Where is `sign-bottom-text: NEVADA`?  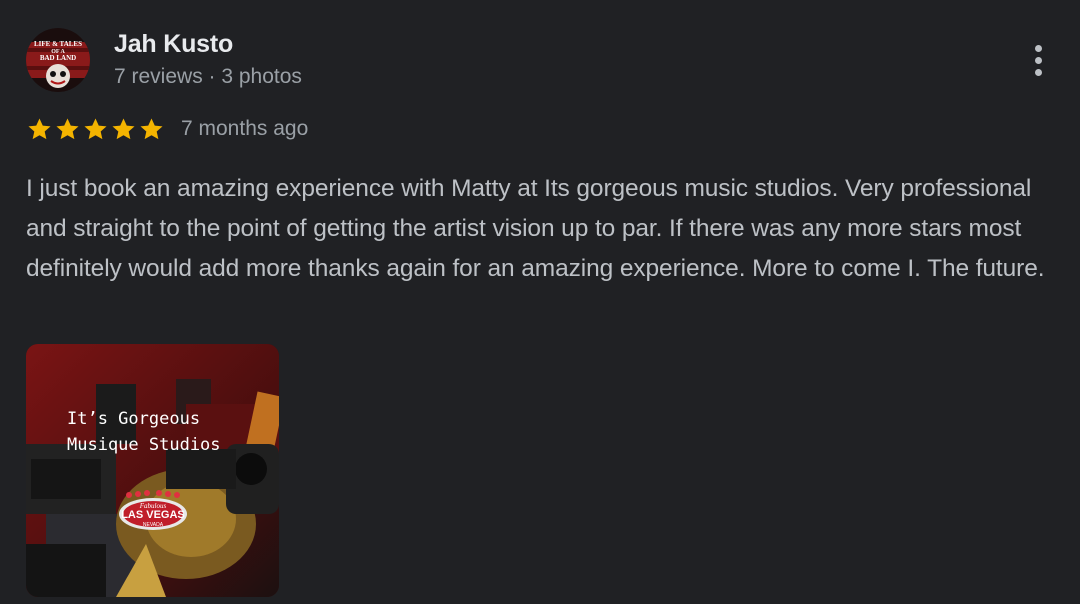 sign-bottom-text: NEVADA is located at coordinates (153, 525).